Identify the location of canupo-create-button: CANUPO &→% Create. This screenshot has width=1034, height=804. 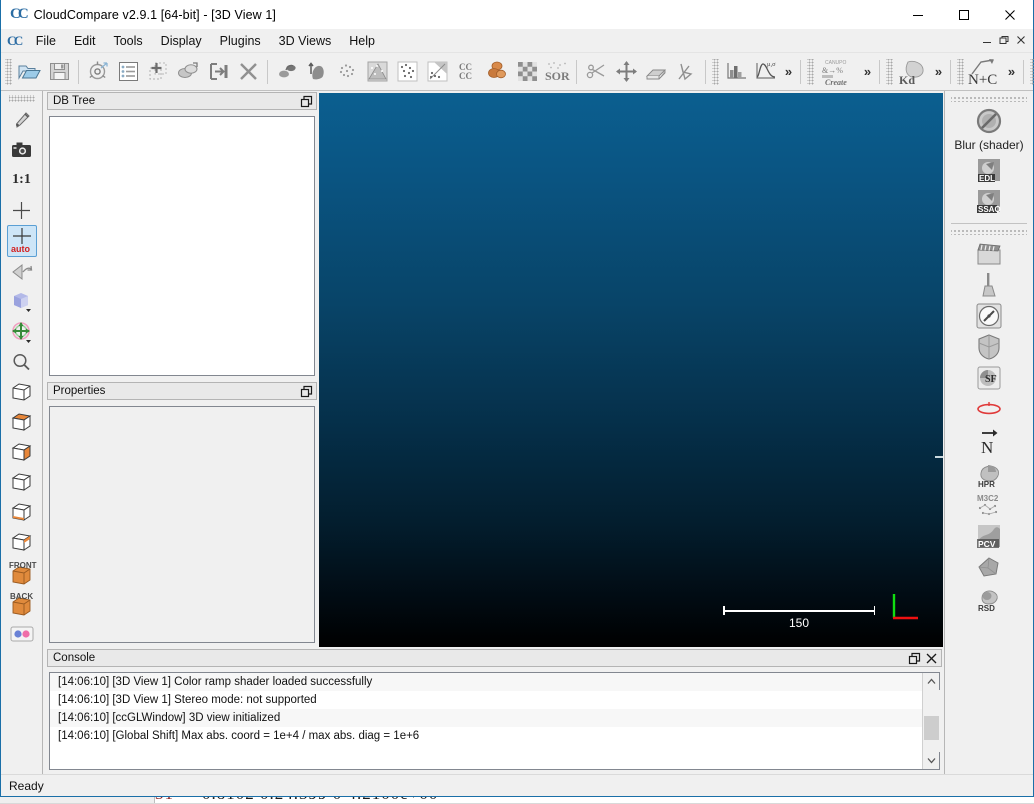
(838, 72).